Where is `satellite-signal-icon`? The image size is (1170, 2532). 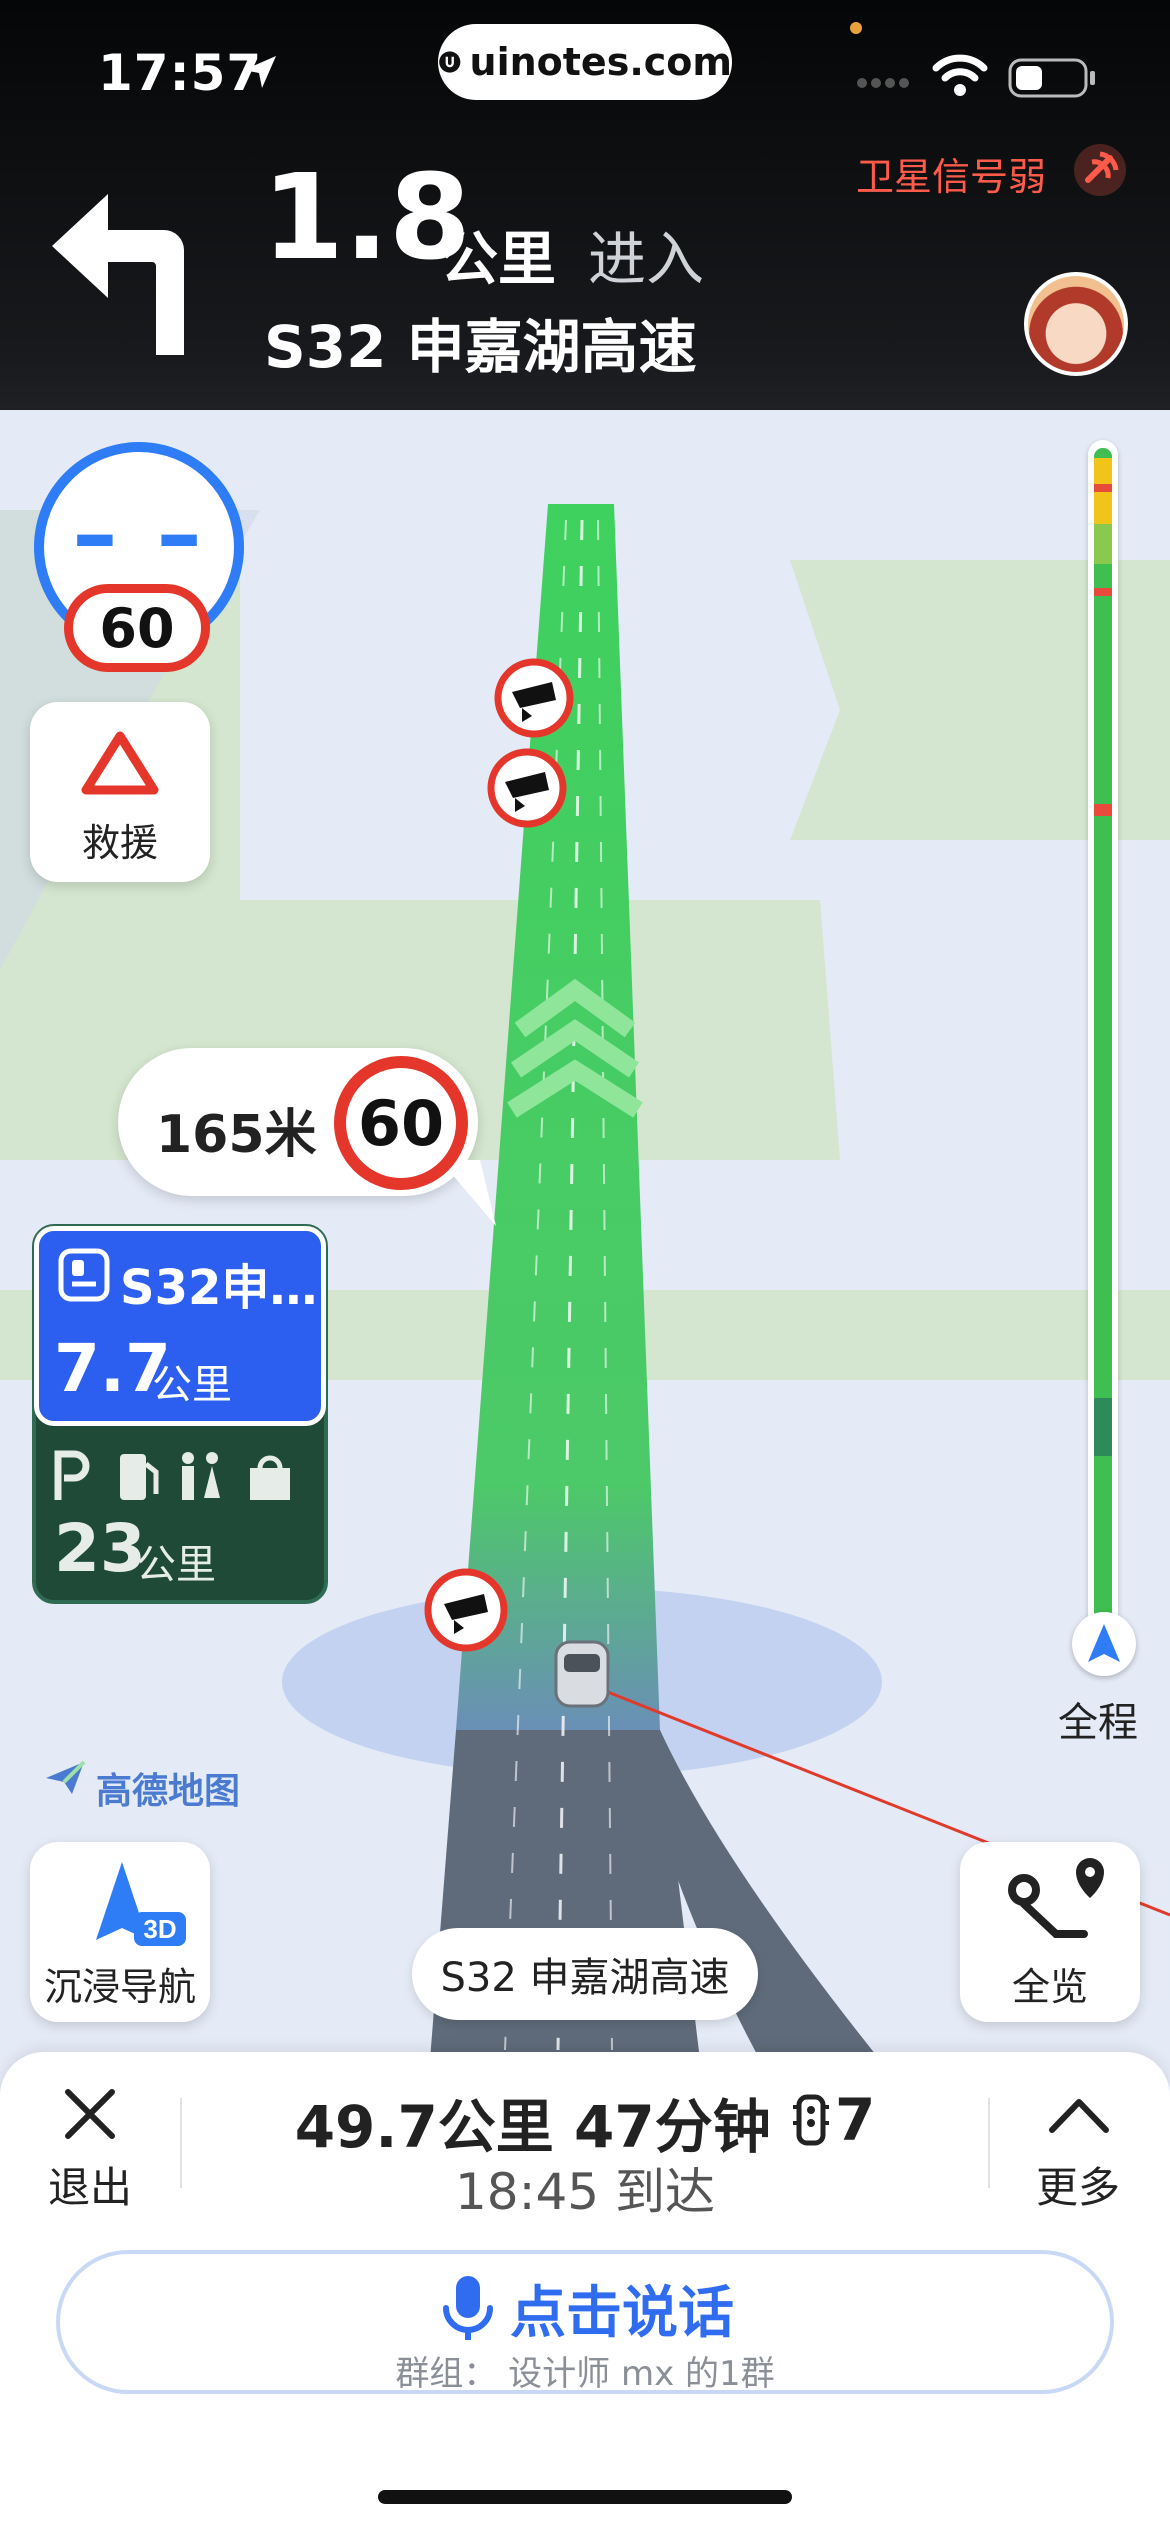 satellite-signal-icon is located at coordinates (1100, 170).